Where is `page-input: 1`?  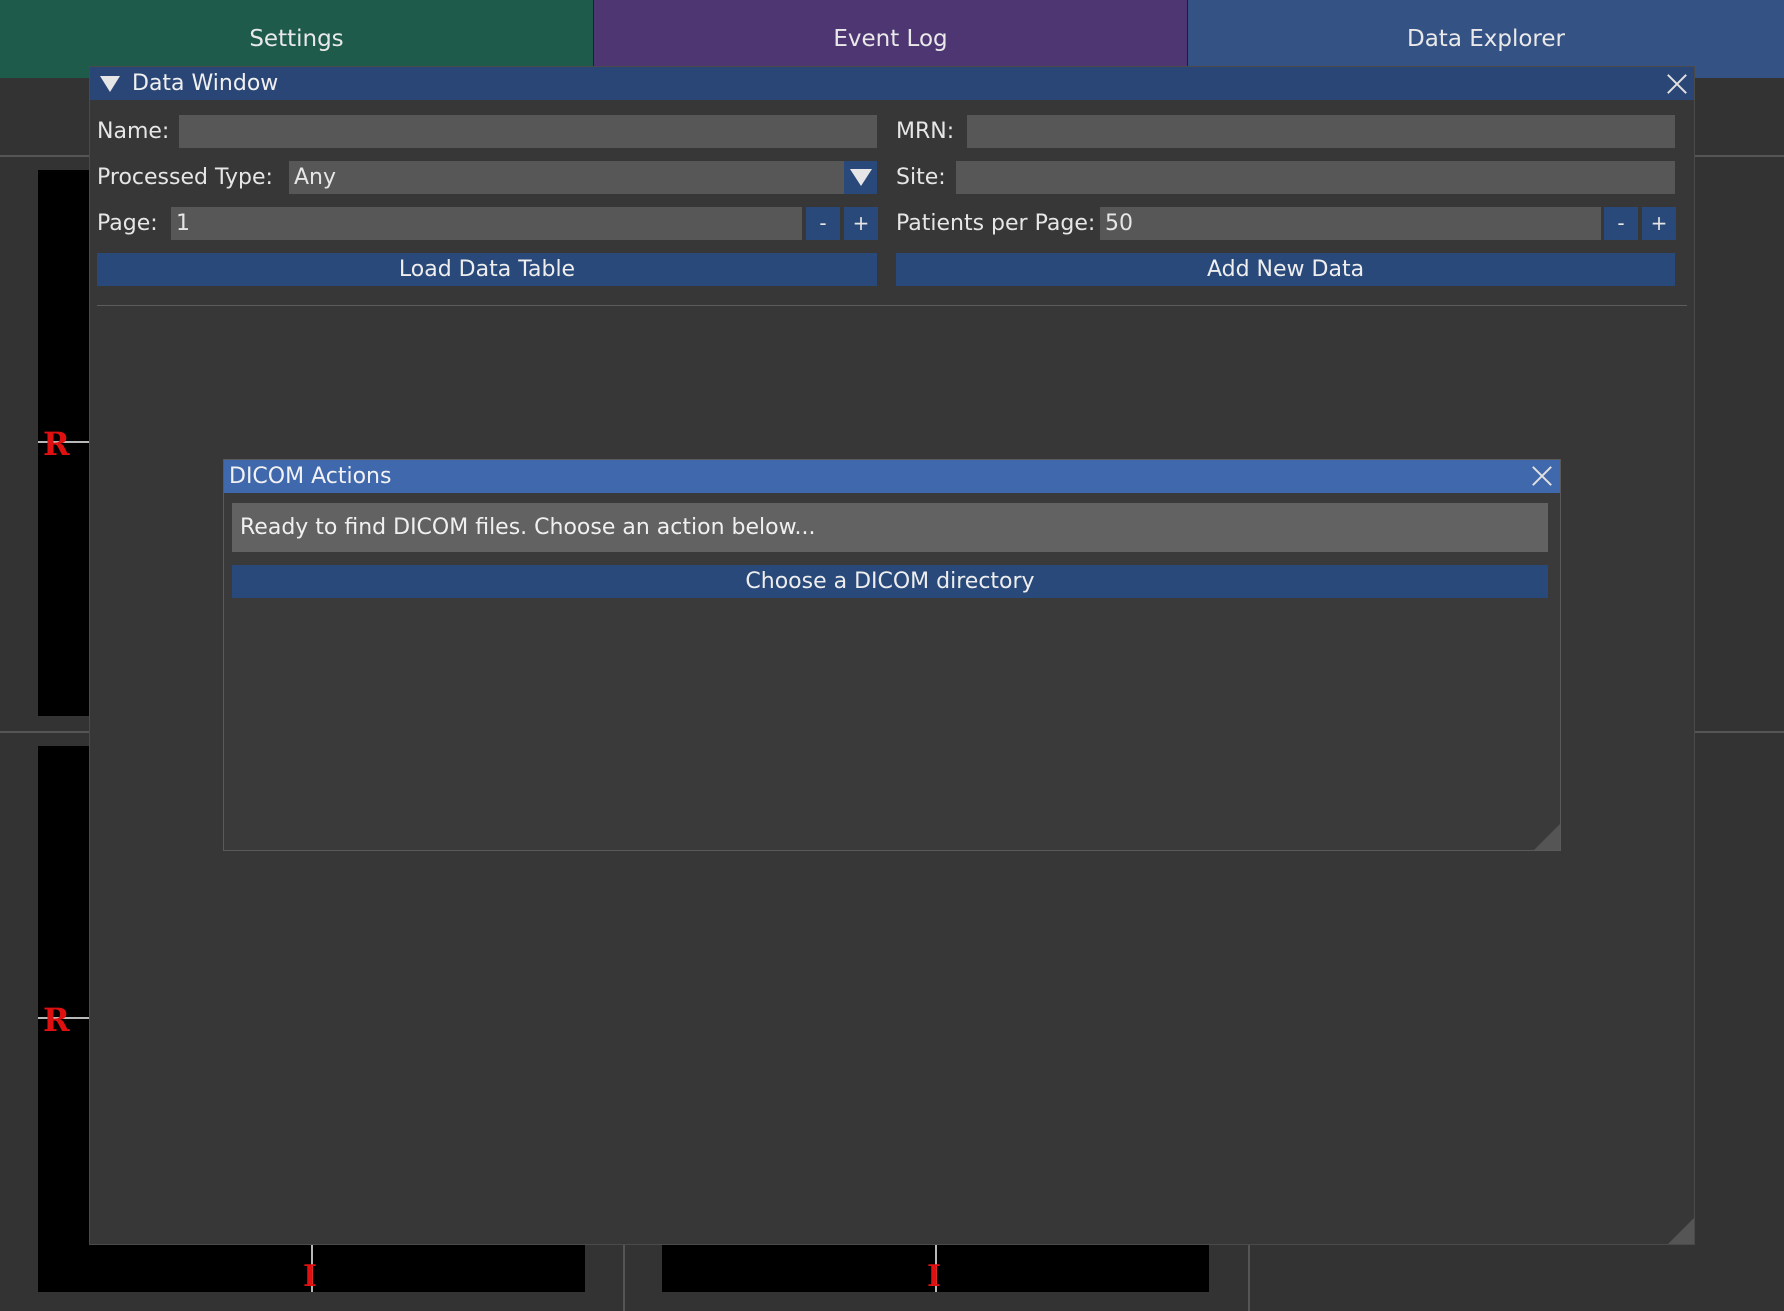
page-input: 1 is located at coordinates (486, 223).